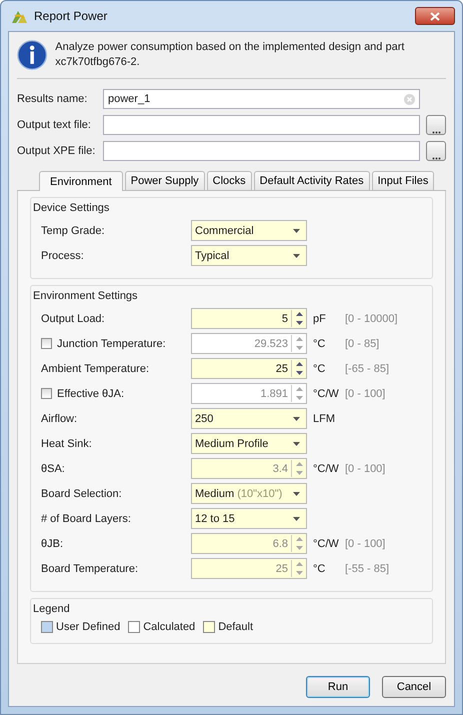  Describe the element at coordinates (409, 99) in the screenshot. I see `clear-icon` at that location.